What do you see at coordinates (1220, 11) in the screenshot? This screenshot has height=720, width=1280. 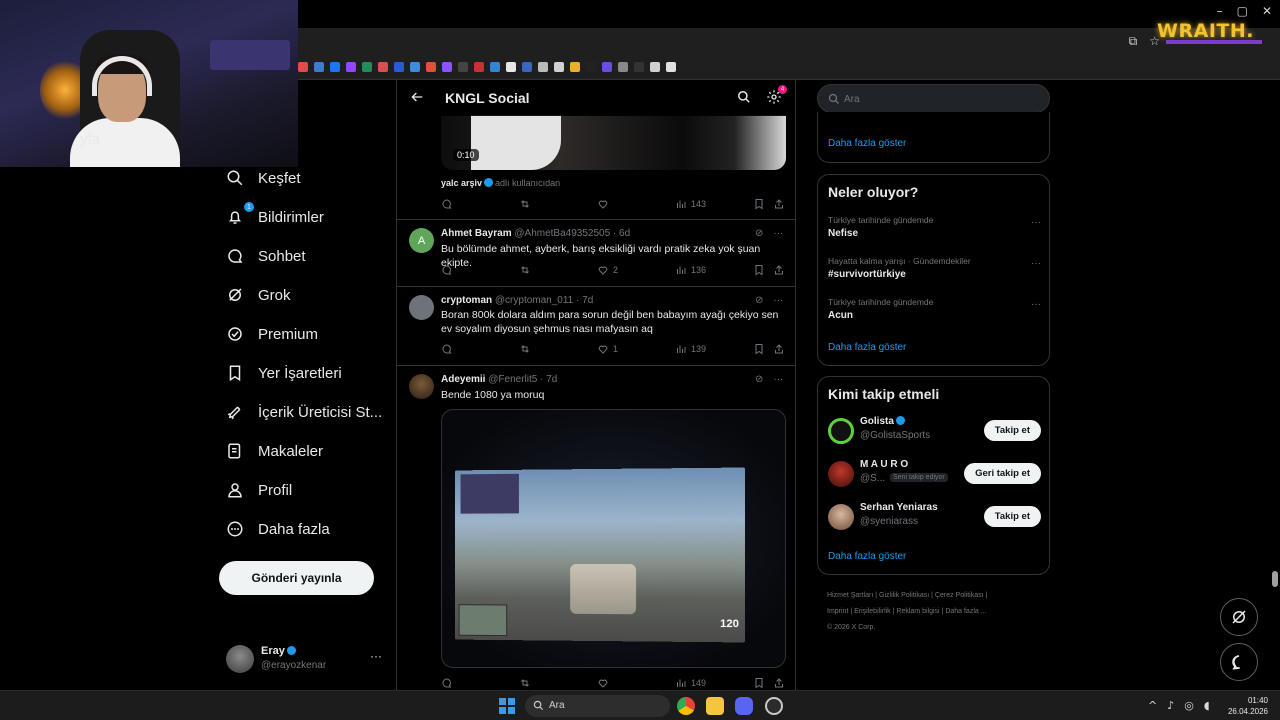 I see `minimize-icon: –` at bounding box center [1220, 11].